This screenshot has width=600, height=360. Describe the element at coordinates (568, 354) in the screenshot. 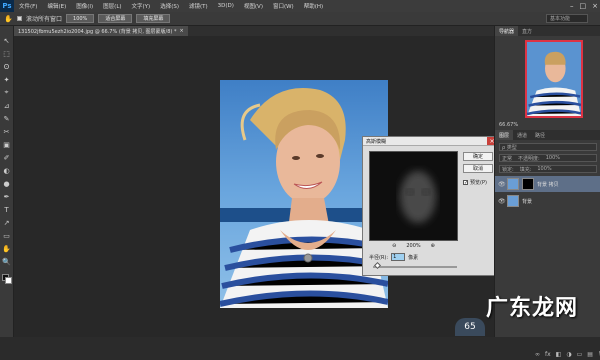

I see `adjustment-layer-icon: ◑` at that location.